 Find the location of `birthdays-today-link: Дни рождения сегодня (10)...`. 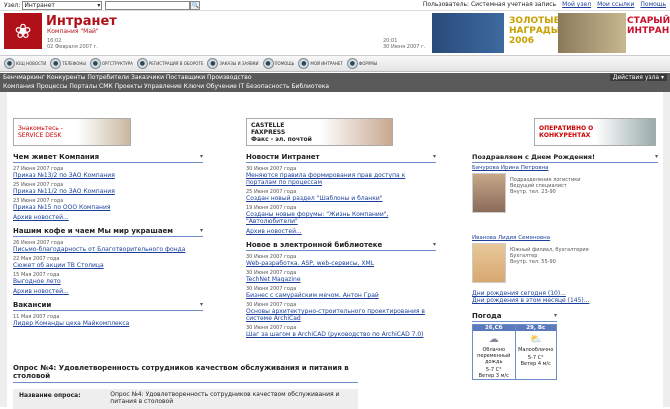

birthdays-today-link: Дни рождения сегодня (10)... is located at coordinates (565, 293).